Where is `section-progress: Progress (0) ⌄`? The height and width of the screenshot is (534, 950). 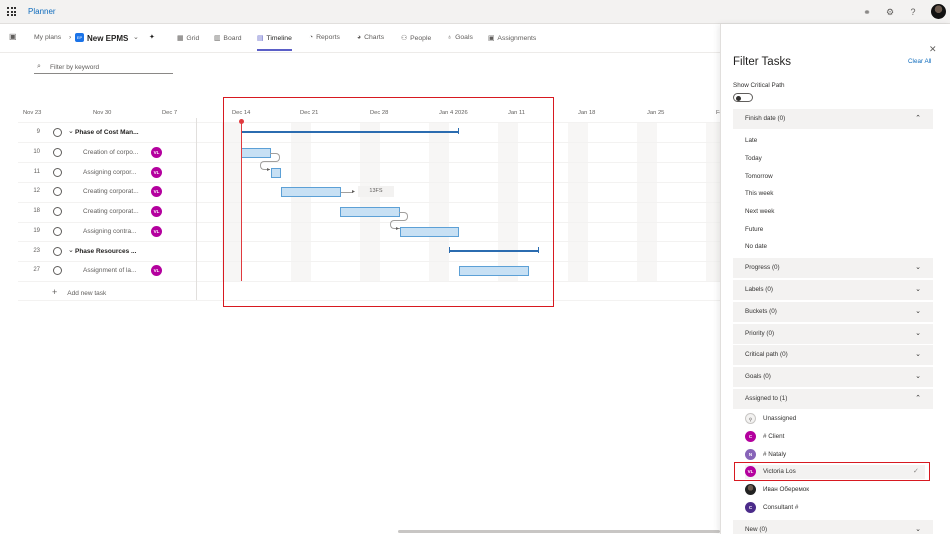 section-progress: Progress (0) ⌄ is located at coordinates (833, 268).